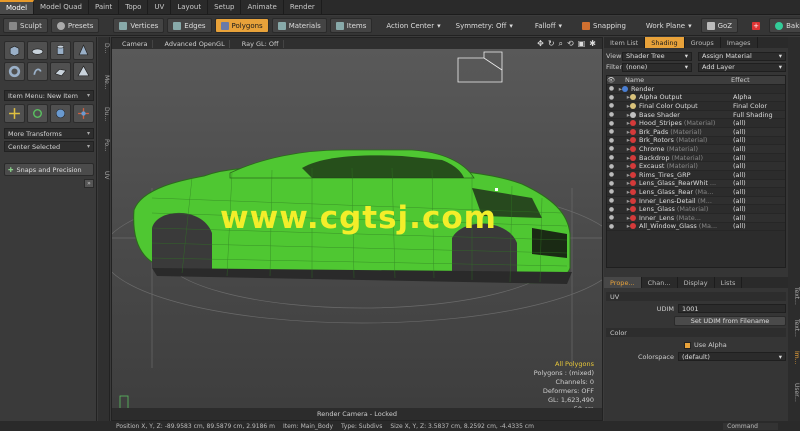  Describe the element at coordinates (729, 282) in the screenshot. I see `properties-tab: Lists` at that location.